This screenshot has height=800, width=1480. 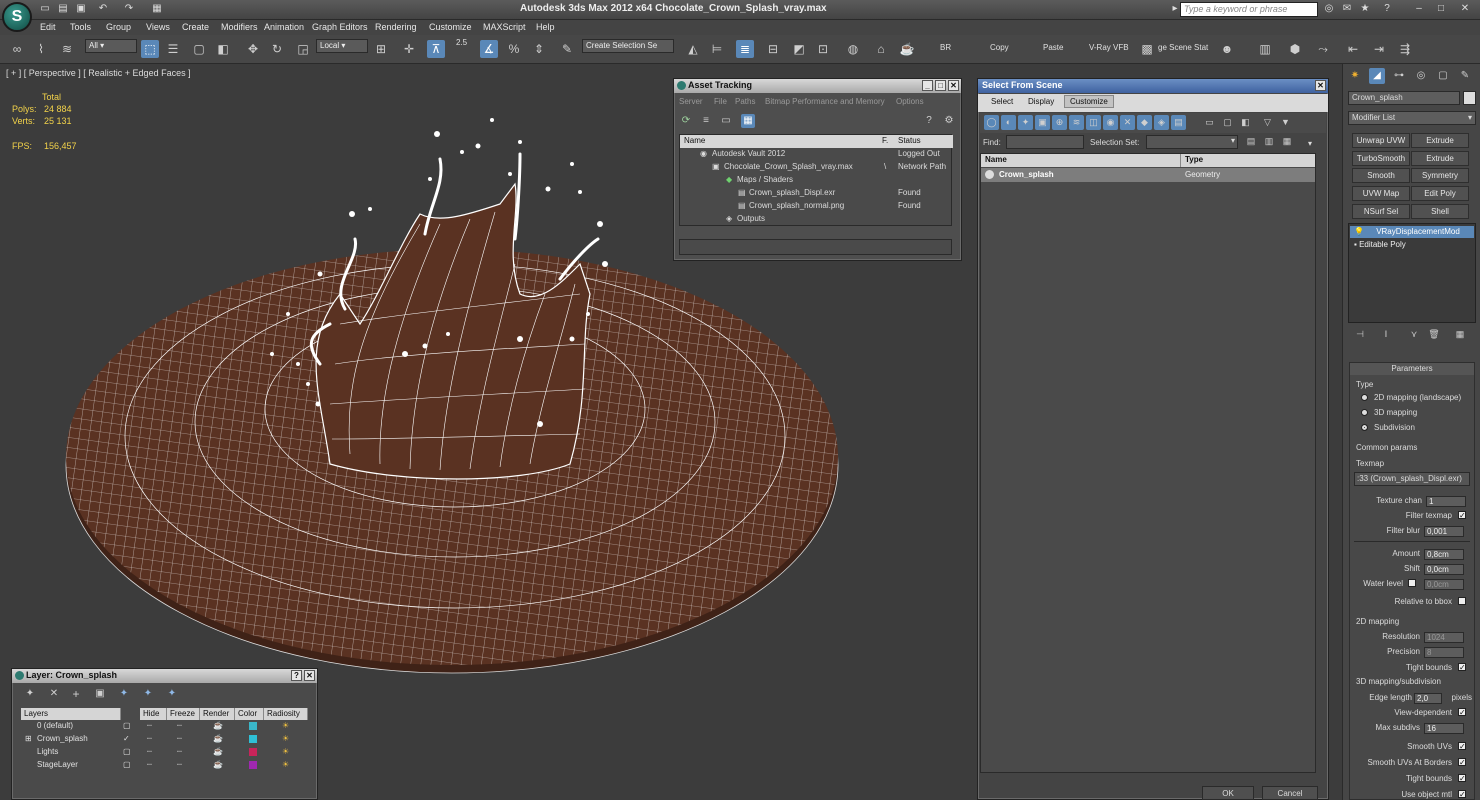 What do you see at coordinates (748, 121) in the screenshot?
I see `asset-table-view-icon: ▦` at bounding box center [748, 121].